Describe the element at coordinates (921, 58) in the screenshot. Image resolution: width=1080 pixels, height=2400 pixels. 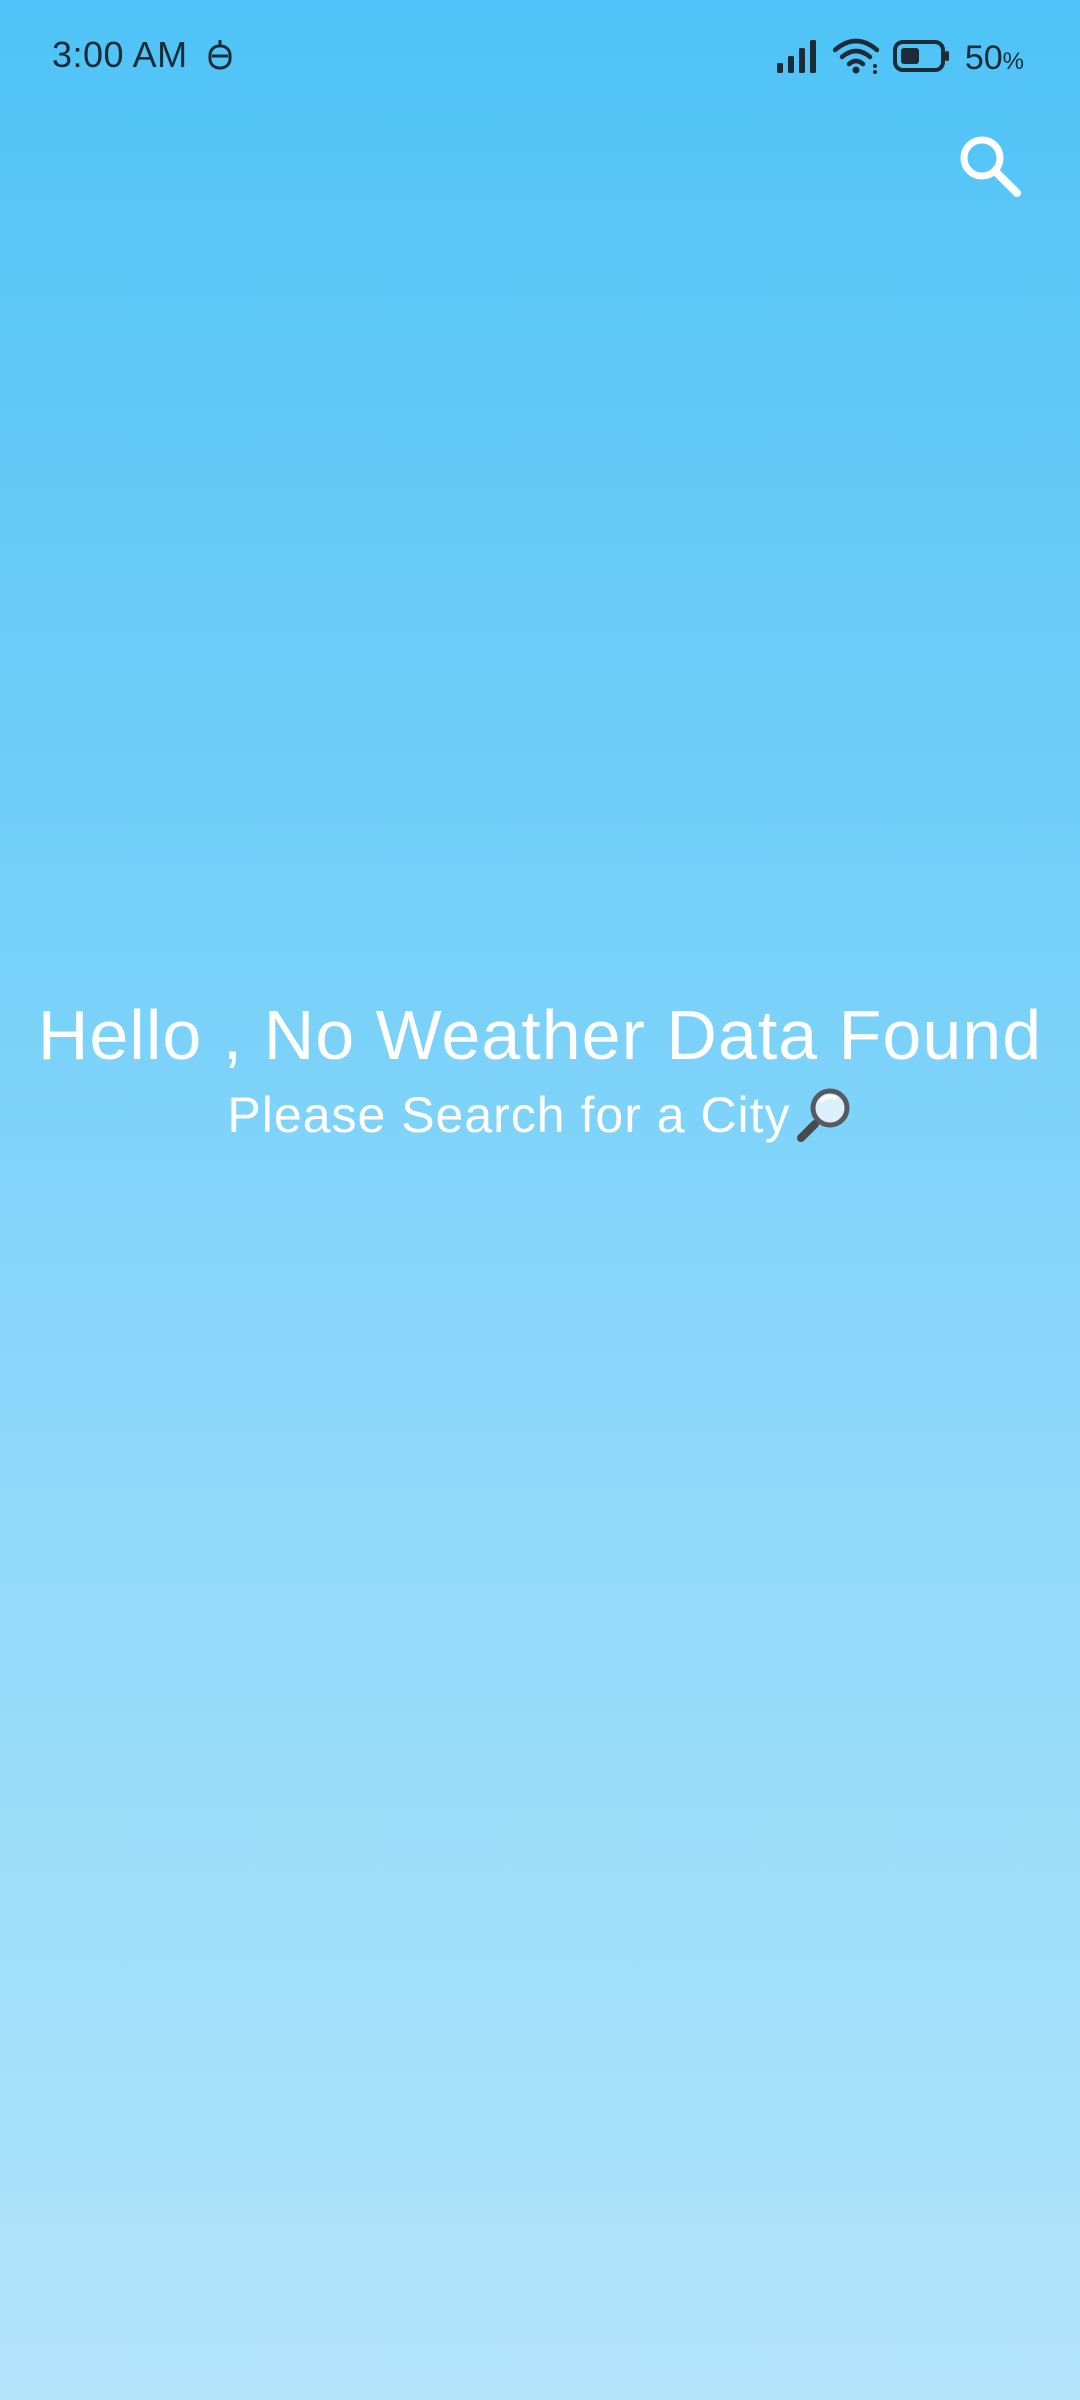
I see `battery-icon` at that location.